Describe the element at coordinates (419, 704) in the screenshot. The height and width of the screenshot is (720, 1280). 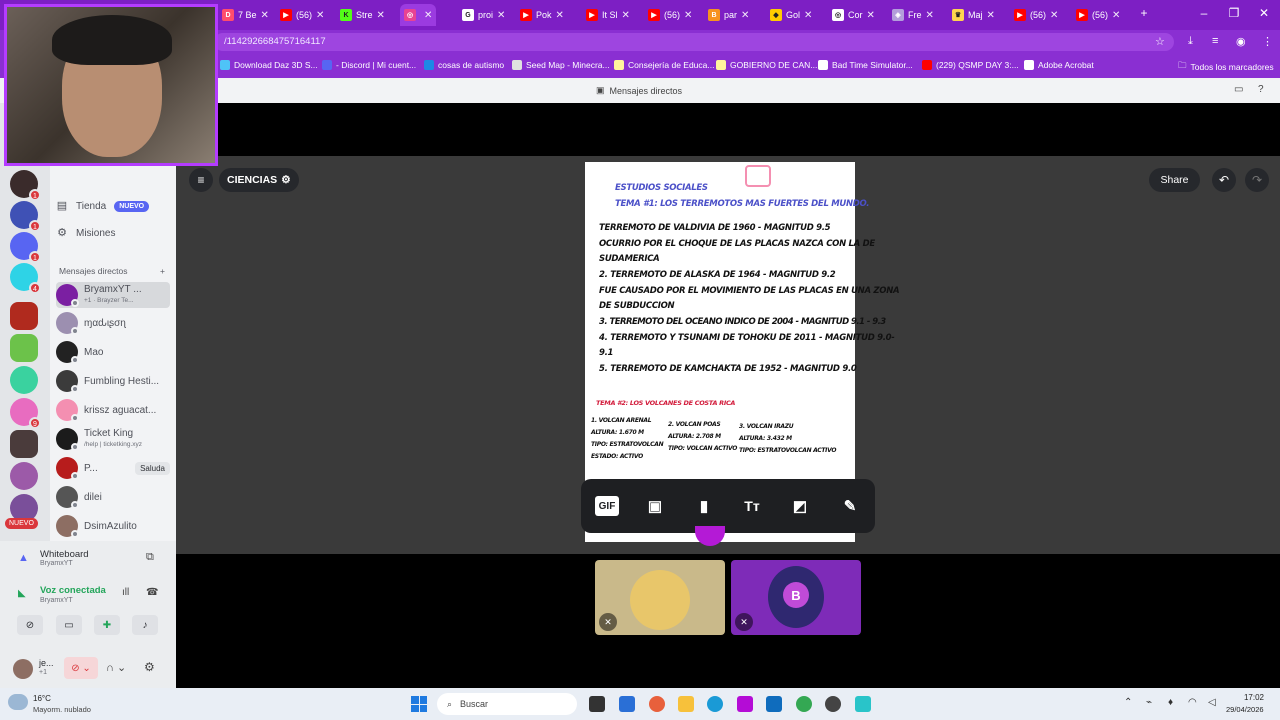
I see `start-button` at that location.